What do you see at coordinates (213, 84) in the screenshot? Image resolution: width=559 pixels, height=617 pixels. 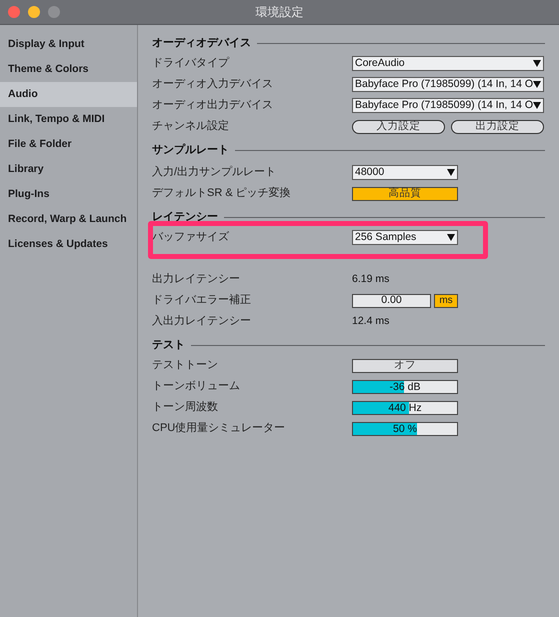 I see `setting-label: オーディオ入力デバイス` at bounding box center [213, 84].